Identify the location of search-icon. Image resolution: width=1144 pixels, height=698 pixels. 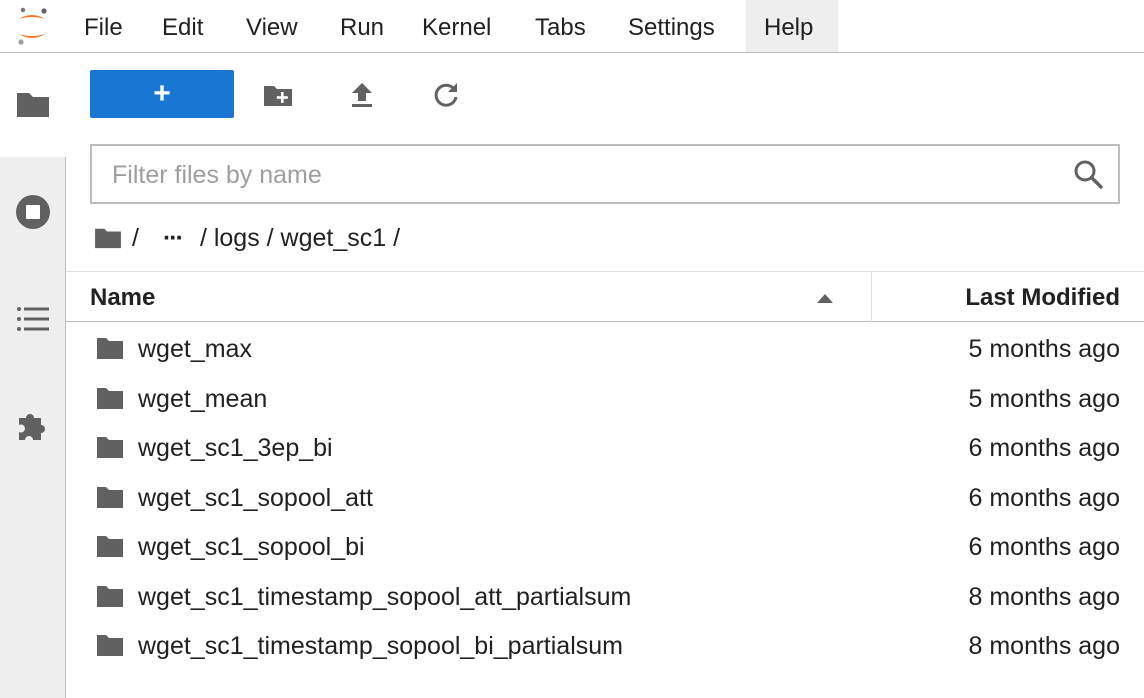
(1088, 174).